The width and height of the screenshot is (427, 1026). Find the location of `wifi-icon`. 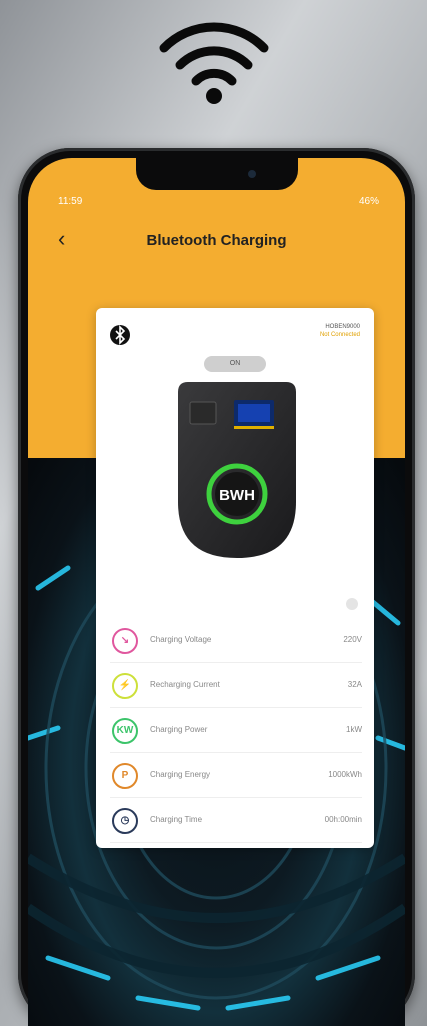

wifi-icon is located at coordinates (214, 63).